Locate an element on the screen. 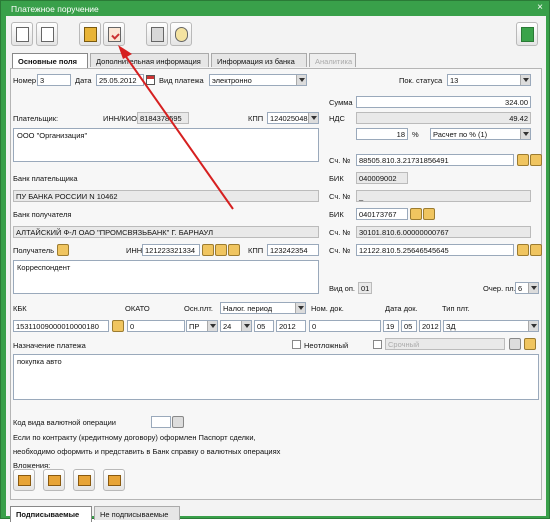 The width and height of the screenshot is (550, 522). calendar-icon is located at coordinates (150, 80).